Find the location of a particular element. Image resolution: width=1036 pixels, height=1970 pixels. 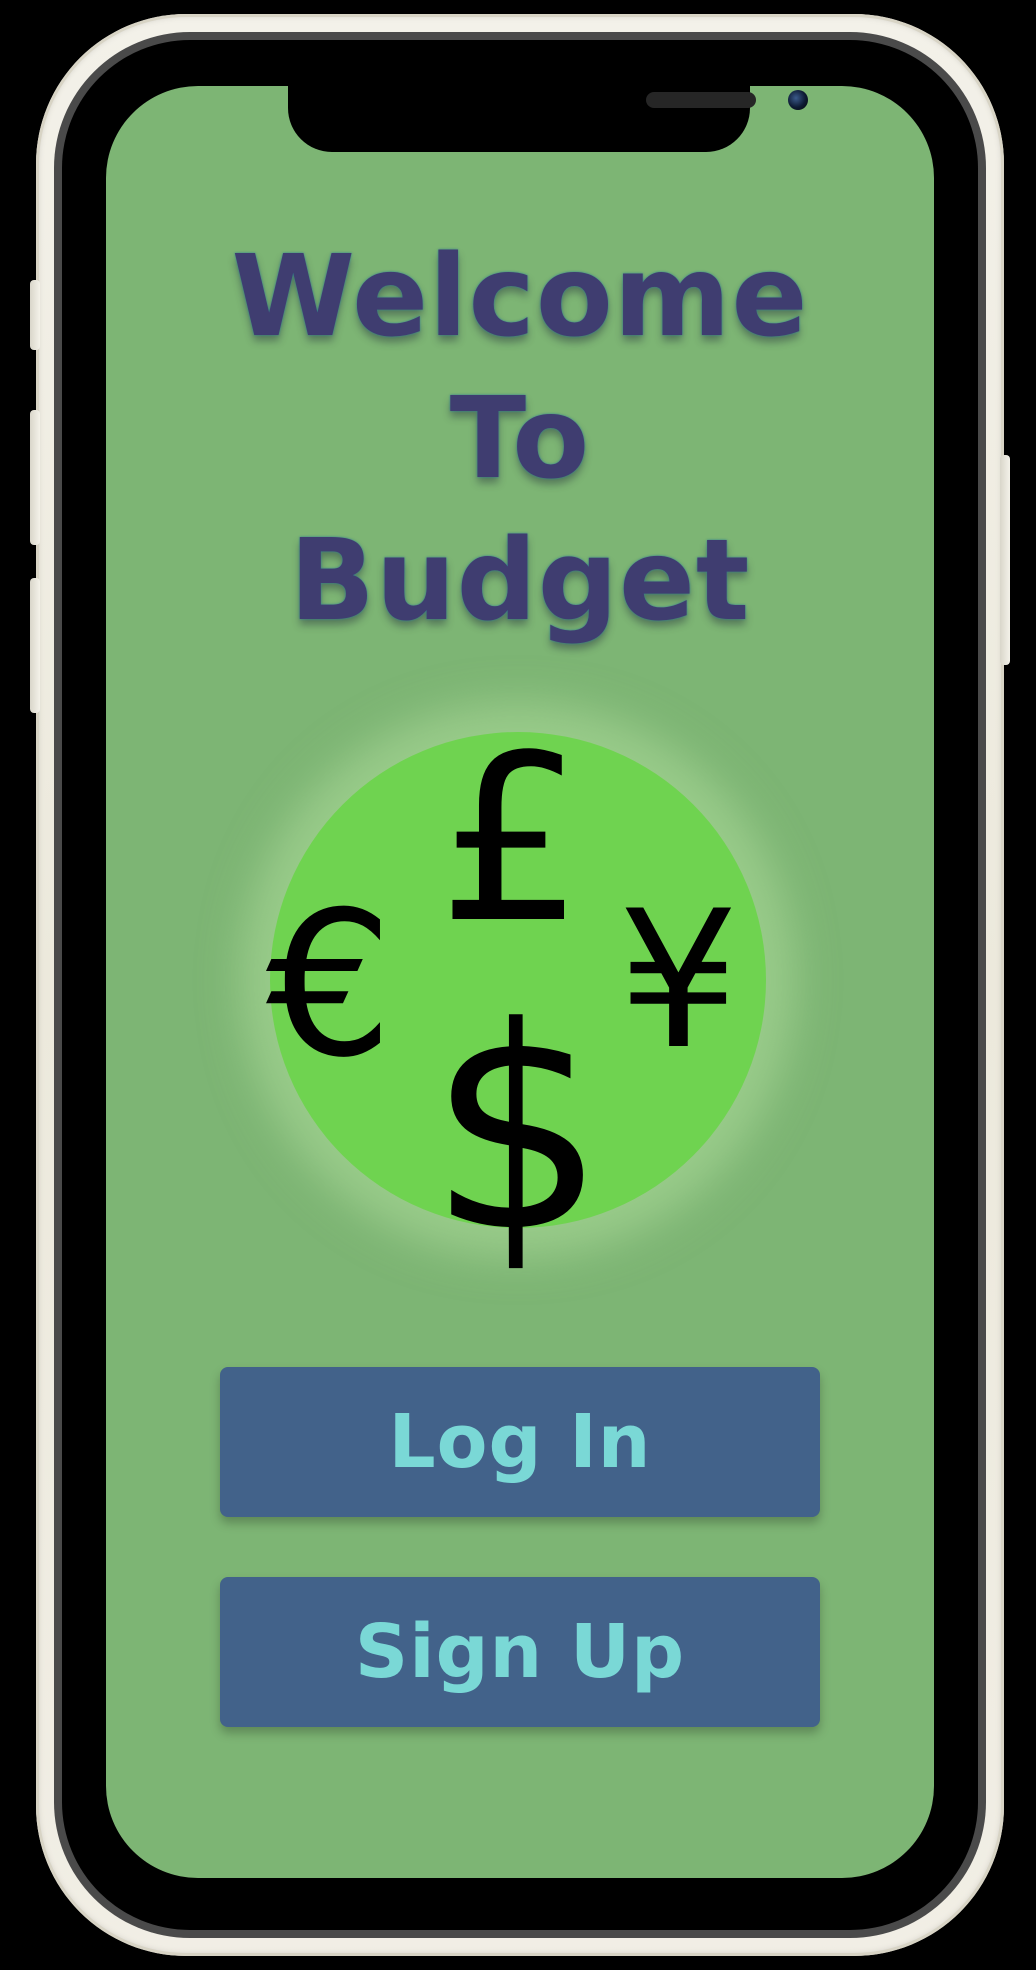

signup-button-label: Sign Up is located at coordinates (520, 1652).